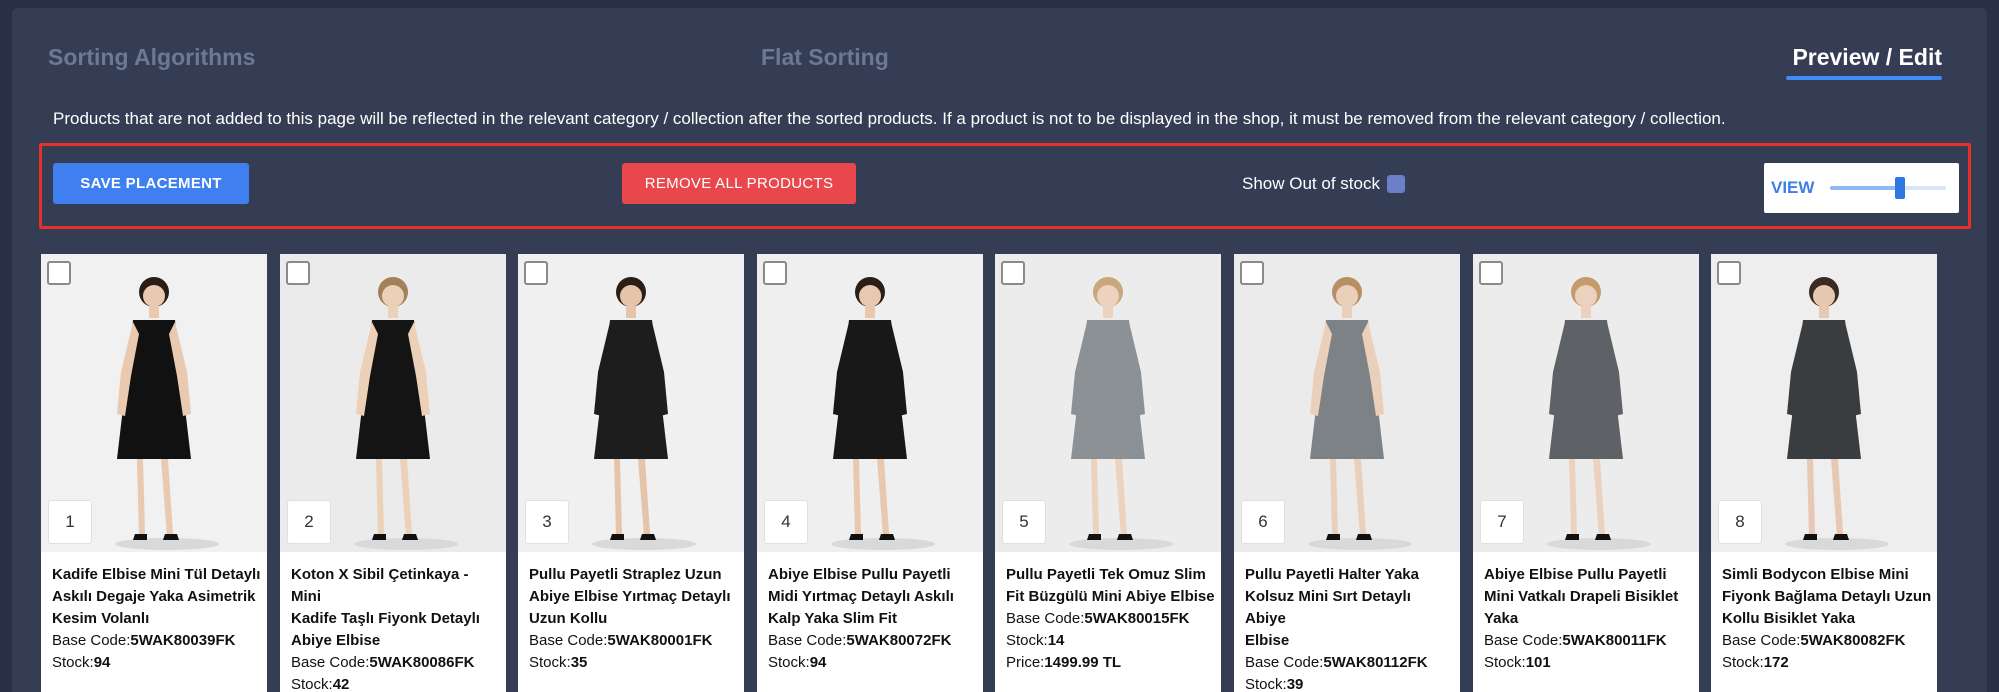 This screenshot has height=692, width=1999. What do you see at coordinates (1502, 522) in the screenshot?
I see `product-rank: 7` at bounding box center [1502, 522].